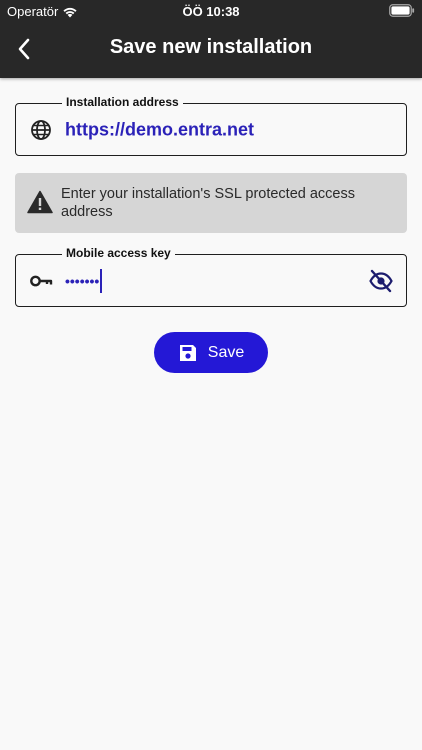 This screenshot has height=750, width=422. I want to click on status-time: ÖÖ 10:38, so click(211, 11).